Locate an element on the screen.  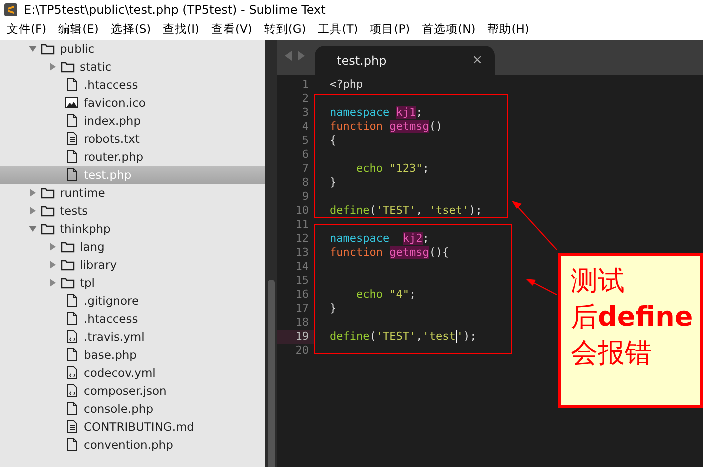
line-number: 19 is located at coordinates (296, 337).